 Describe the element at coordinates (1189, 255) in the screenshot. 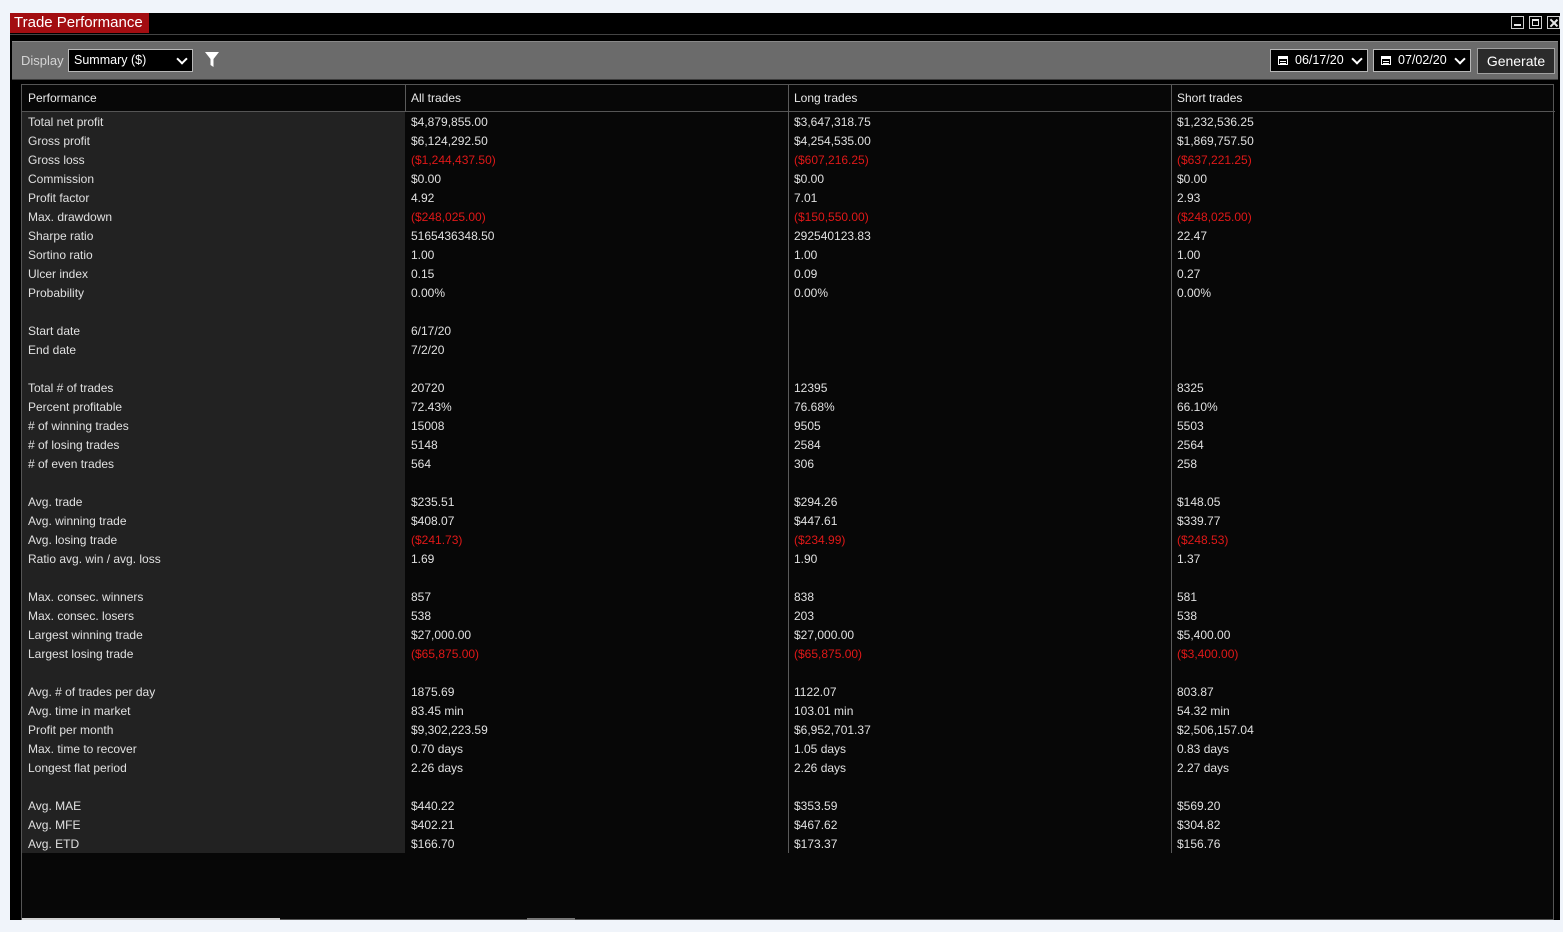

I see `short-trades-value: 1.00` at that location.